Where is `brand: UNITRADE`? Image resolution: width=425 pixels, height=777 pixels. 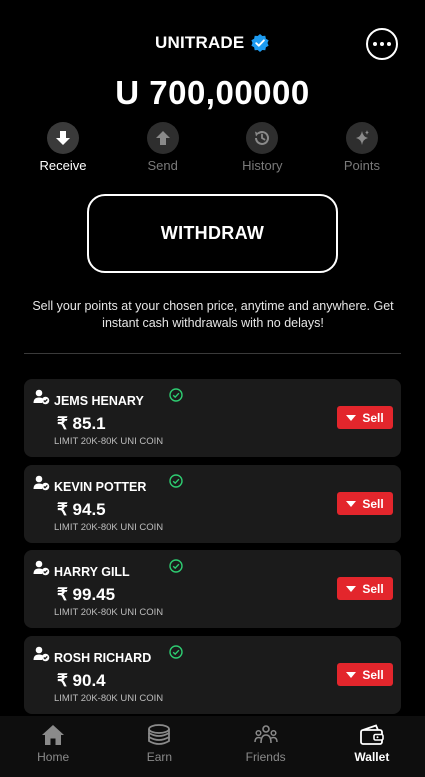
brand: UNITRADE is located at coordinates (212, 43).